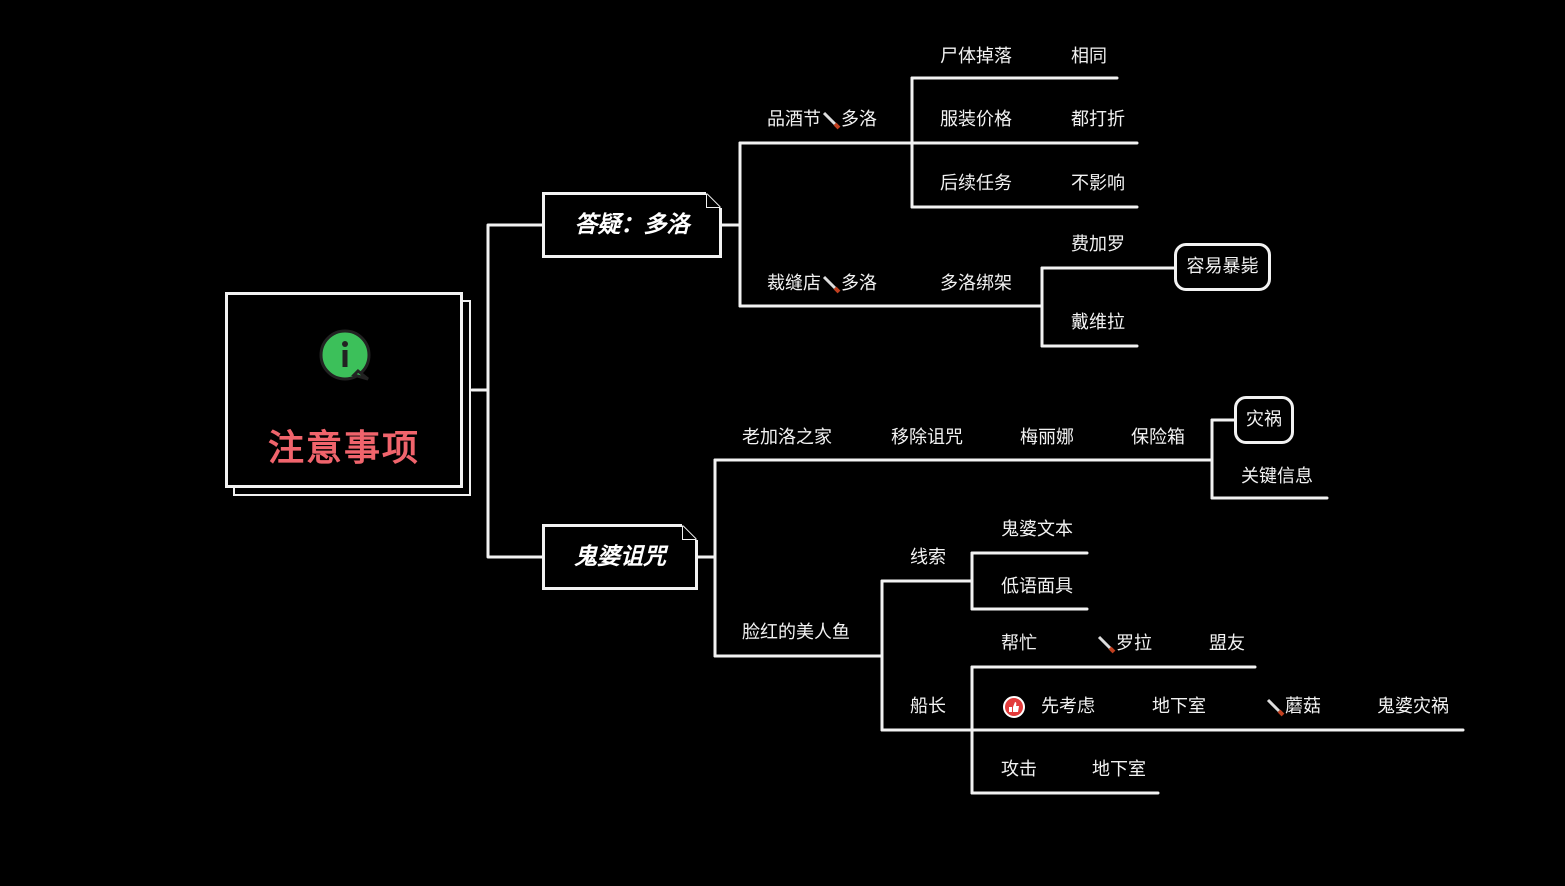  What do you see at coordinates (928, 707) in the screenshot?
I see `node-captain: 船长` at bounding box center [928, 707].